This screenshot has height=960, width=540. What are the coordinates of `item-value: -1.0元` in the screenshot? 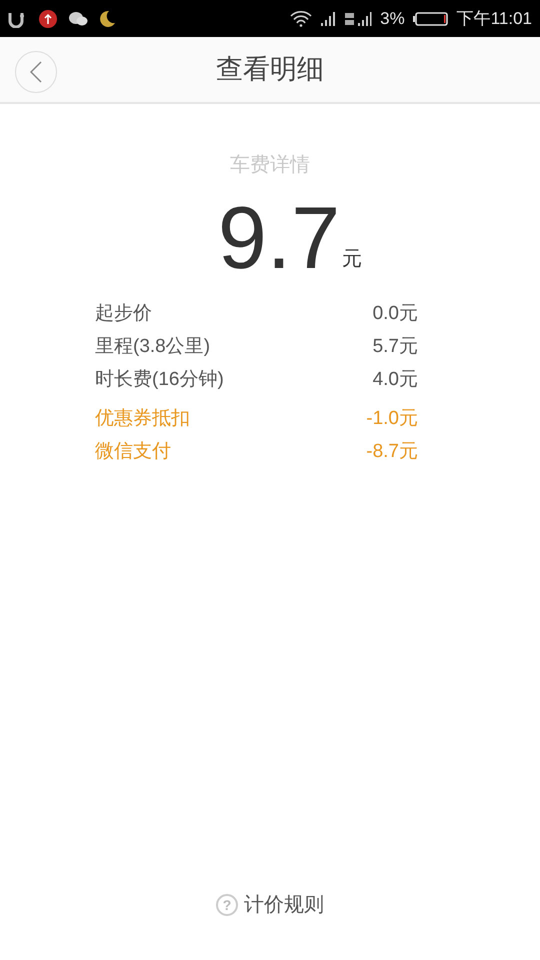 It's located at (392, 419).